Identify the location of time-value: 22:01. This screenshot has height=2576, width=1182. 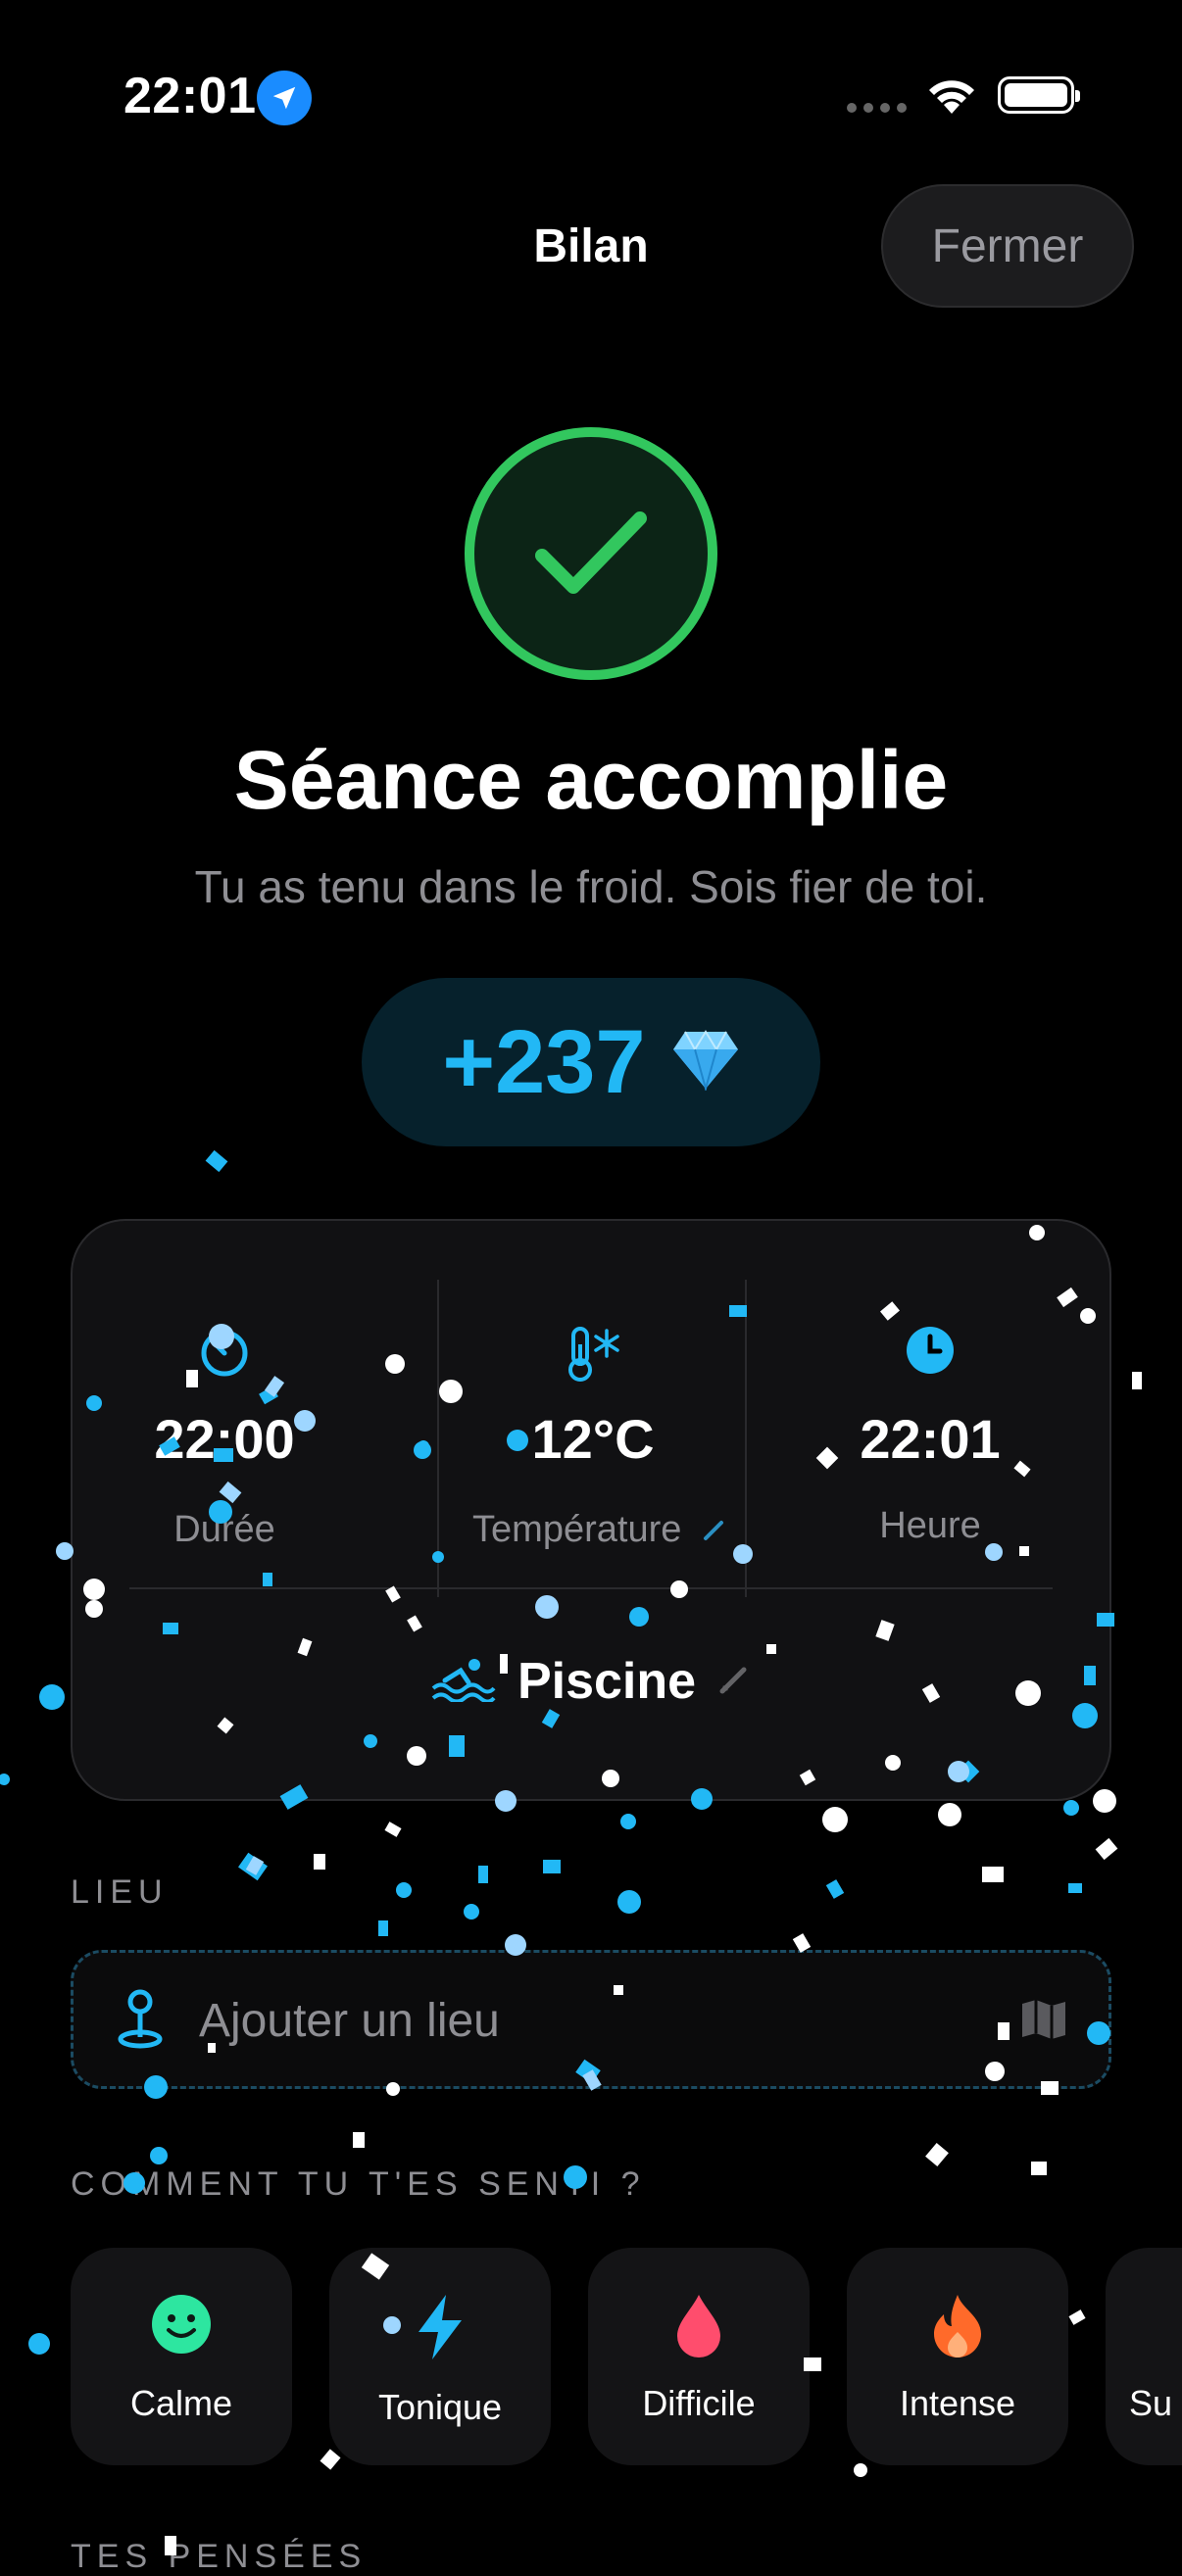
(931, 1439).